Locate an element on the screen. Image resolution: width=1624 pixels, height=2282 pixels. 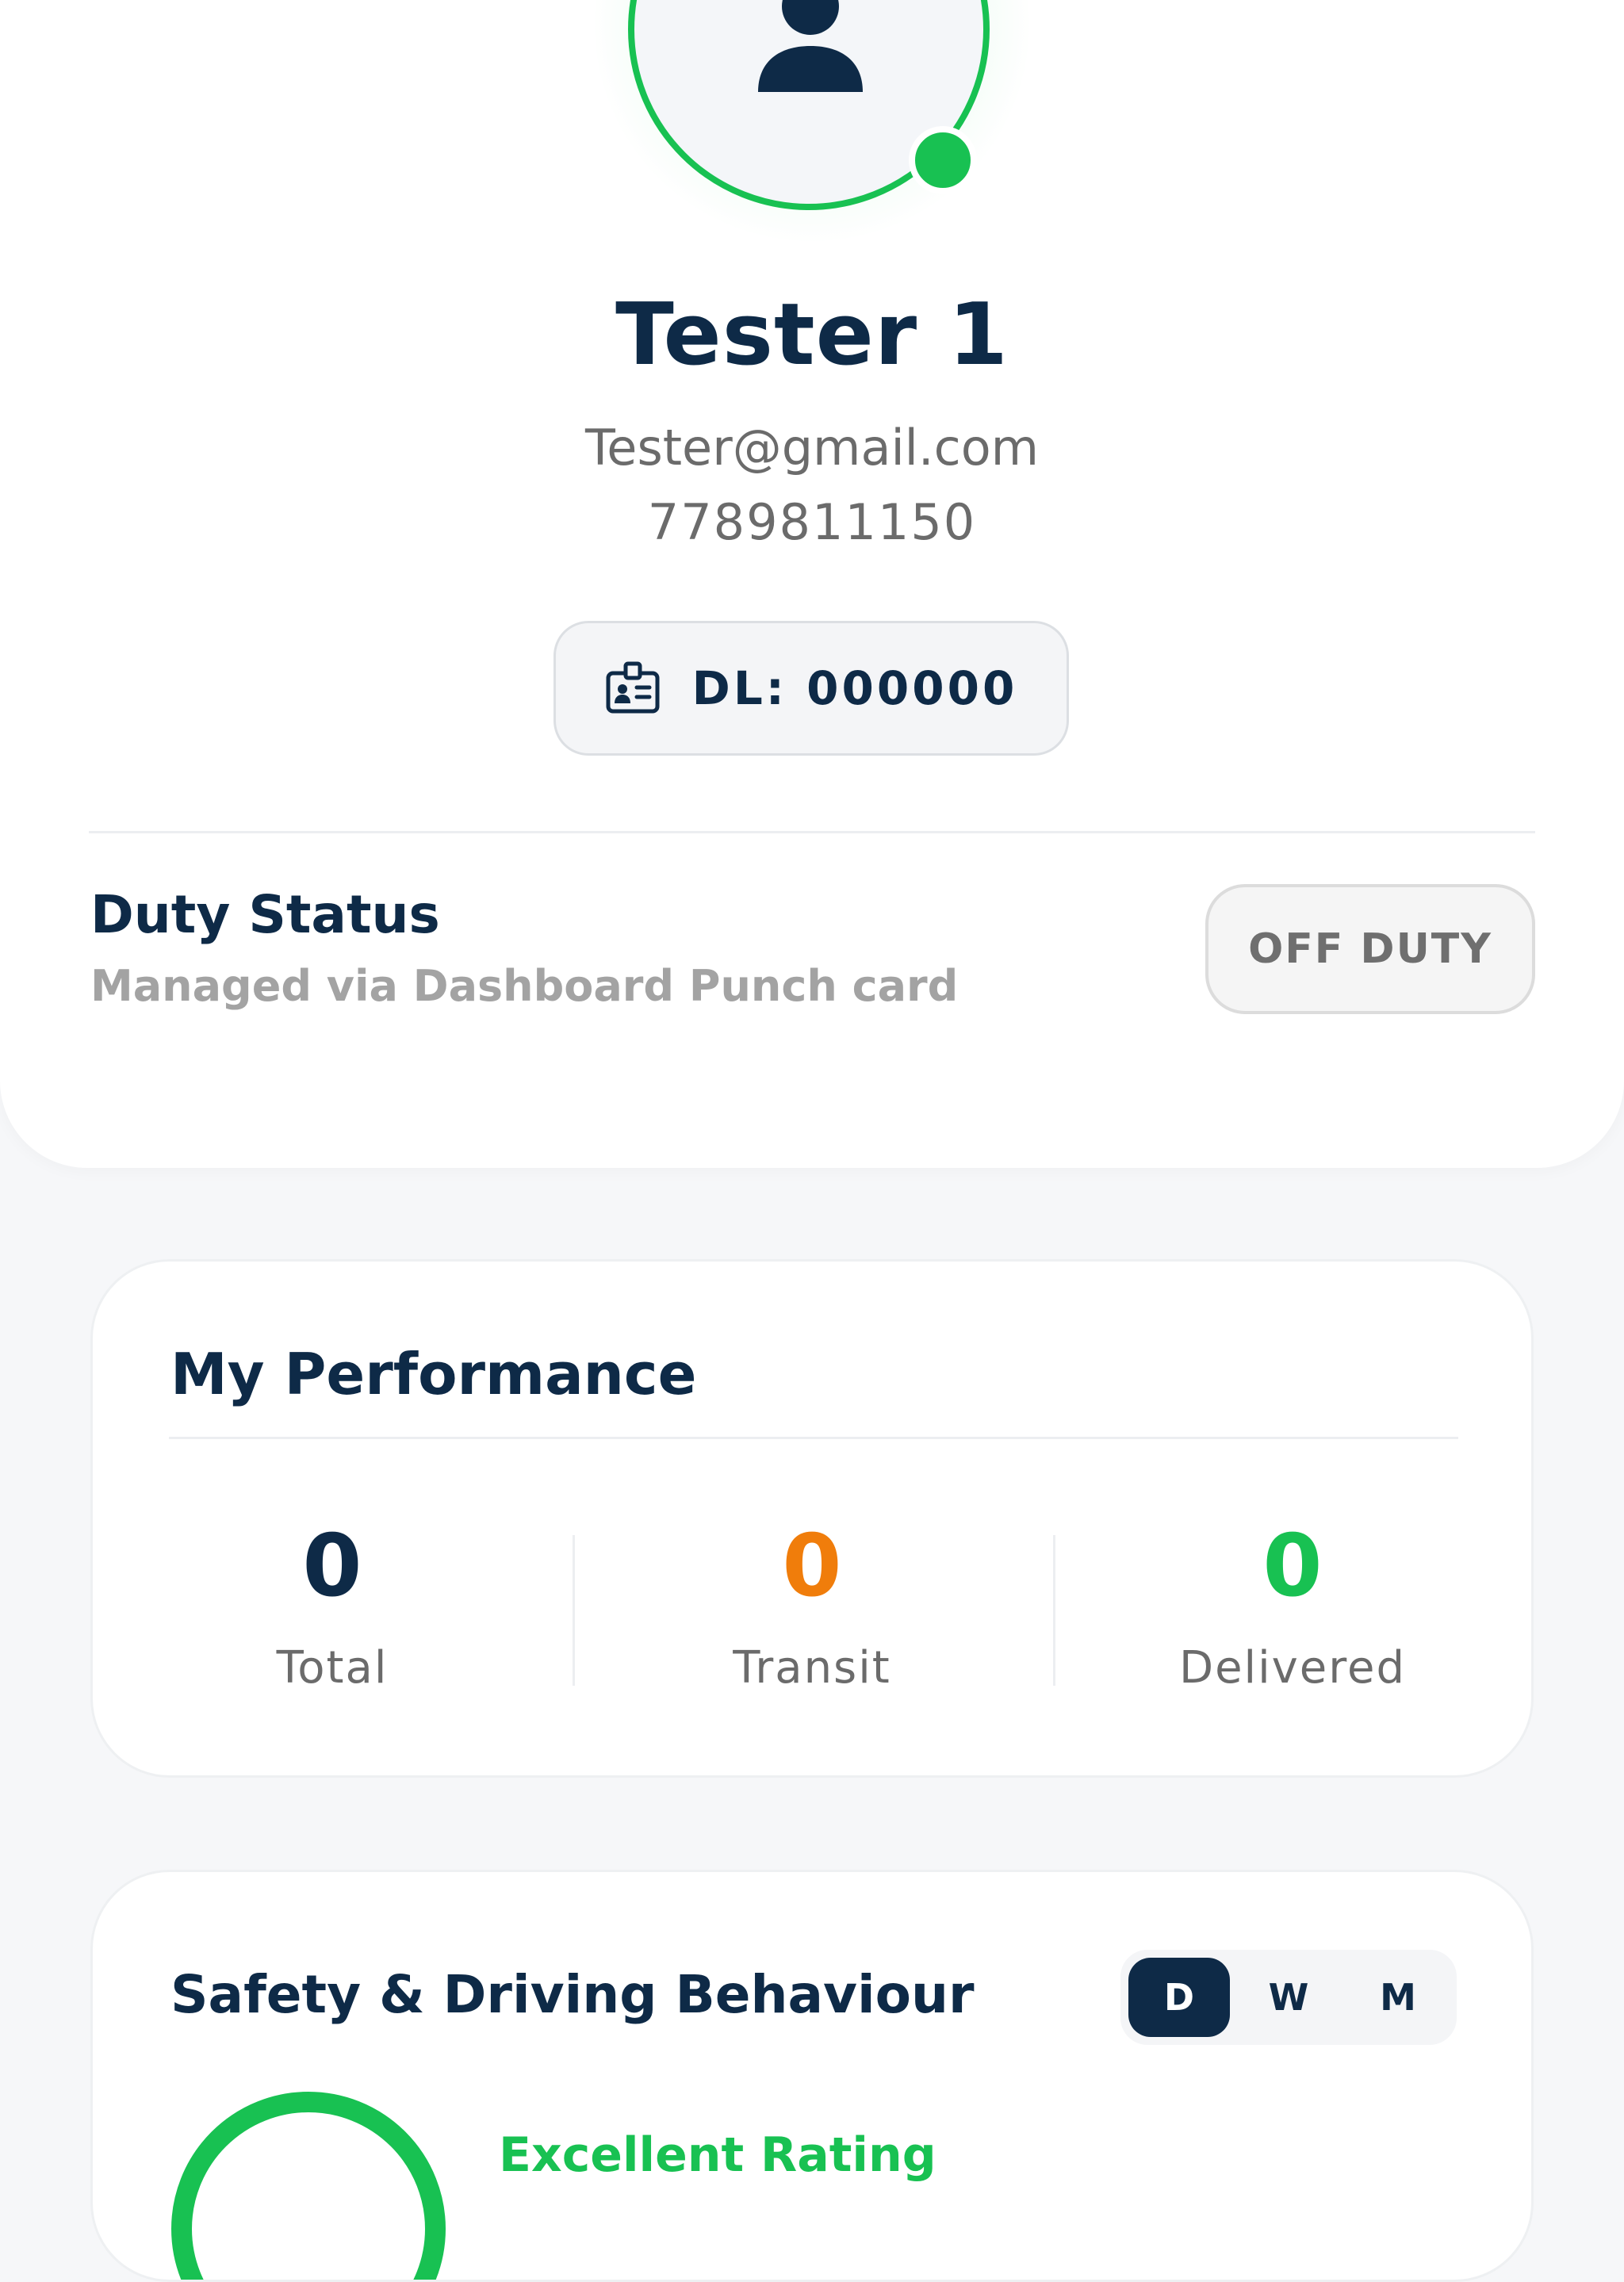
stat-delivered: 0 Delivered is located at coordinates (1292, 1604).